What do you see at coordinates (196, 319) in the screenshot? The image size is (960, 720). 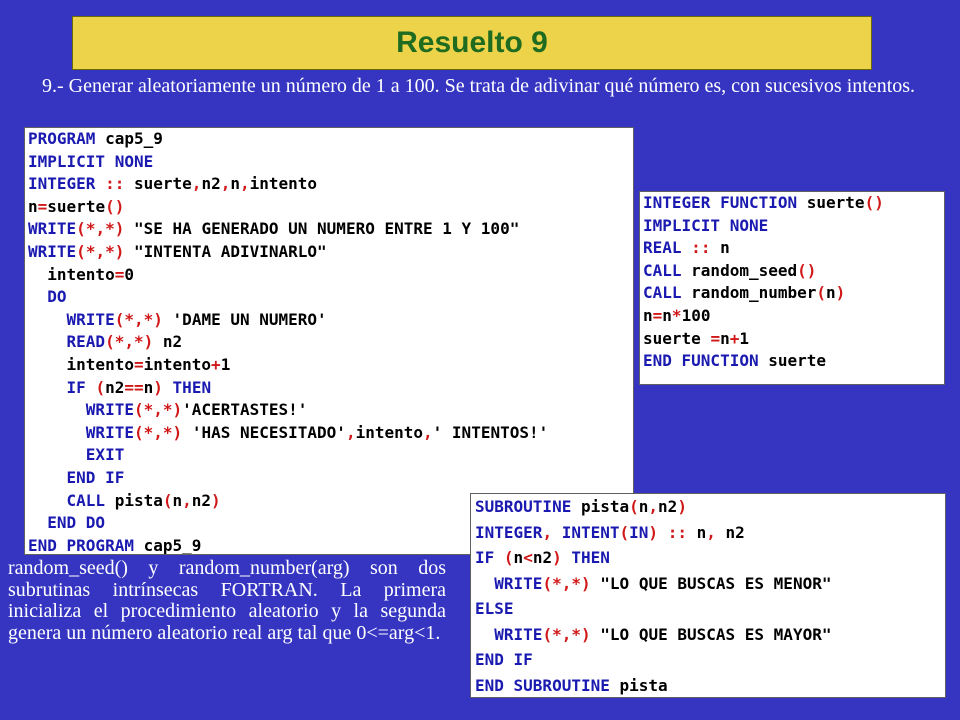 I see `code-line: WRITE(*,*) 'DAME UN NUMERO'` at bounding box center [196, 319].